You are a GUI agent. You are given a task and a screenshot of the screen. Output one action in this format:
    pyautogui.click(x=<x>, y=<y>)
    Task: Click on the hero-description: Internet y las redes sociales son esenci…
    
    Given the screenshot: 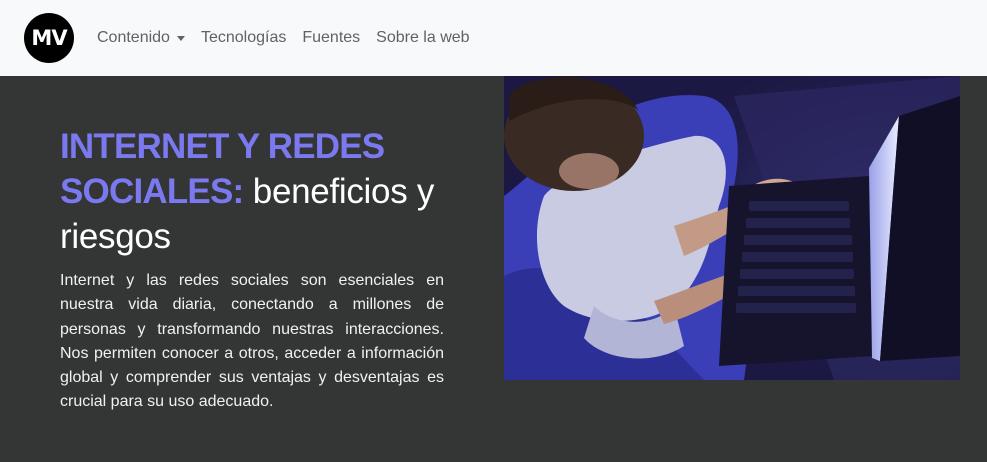 What is the action you would take?
    pyautogui.click(x=252, y=341)
    